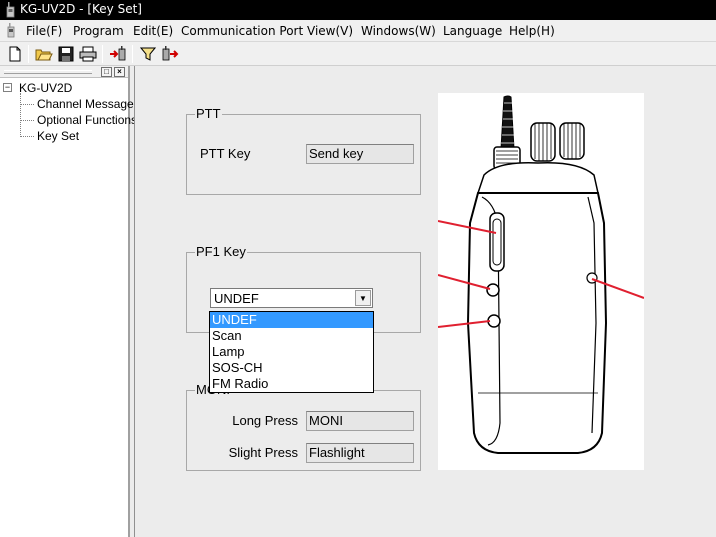 The image size is (716, 537). What do you see at coordinates (11, 30) in the screenshot?
I see `mdi-child-icon` at bounding box center [11, 30].